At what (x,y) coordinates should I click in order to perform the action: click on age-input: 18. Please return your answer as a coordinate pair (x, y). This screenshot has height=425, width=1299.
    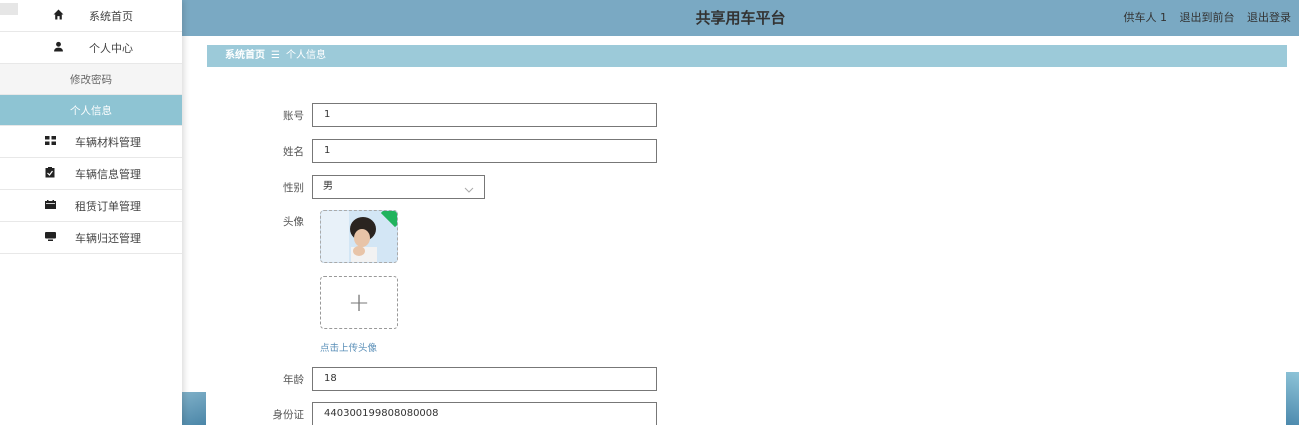
    Looking at the image, I should click on (484, 379).